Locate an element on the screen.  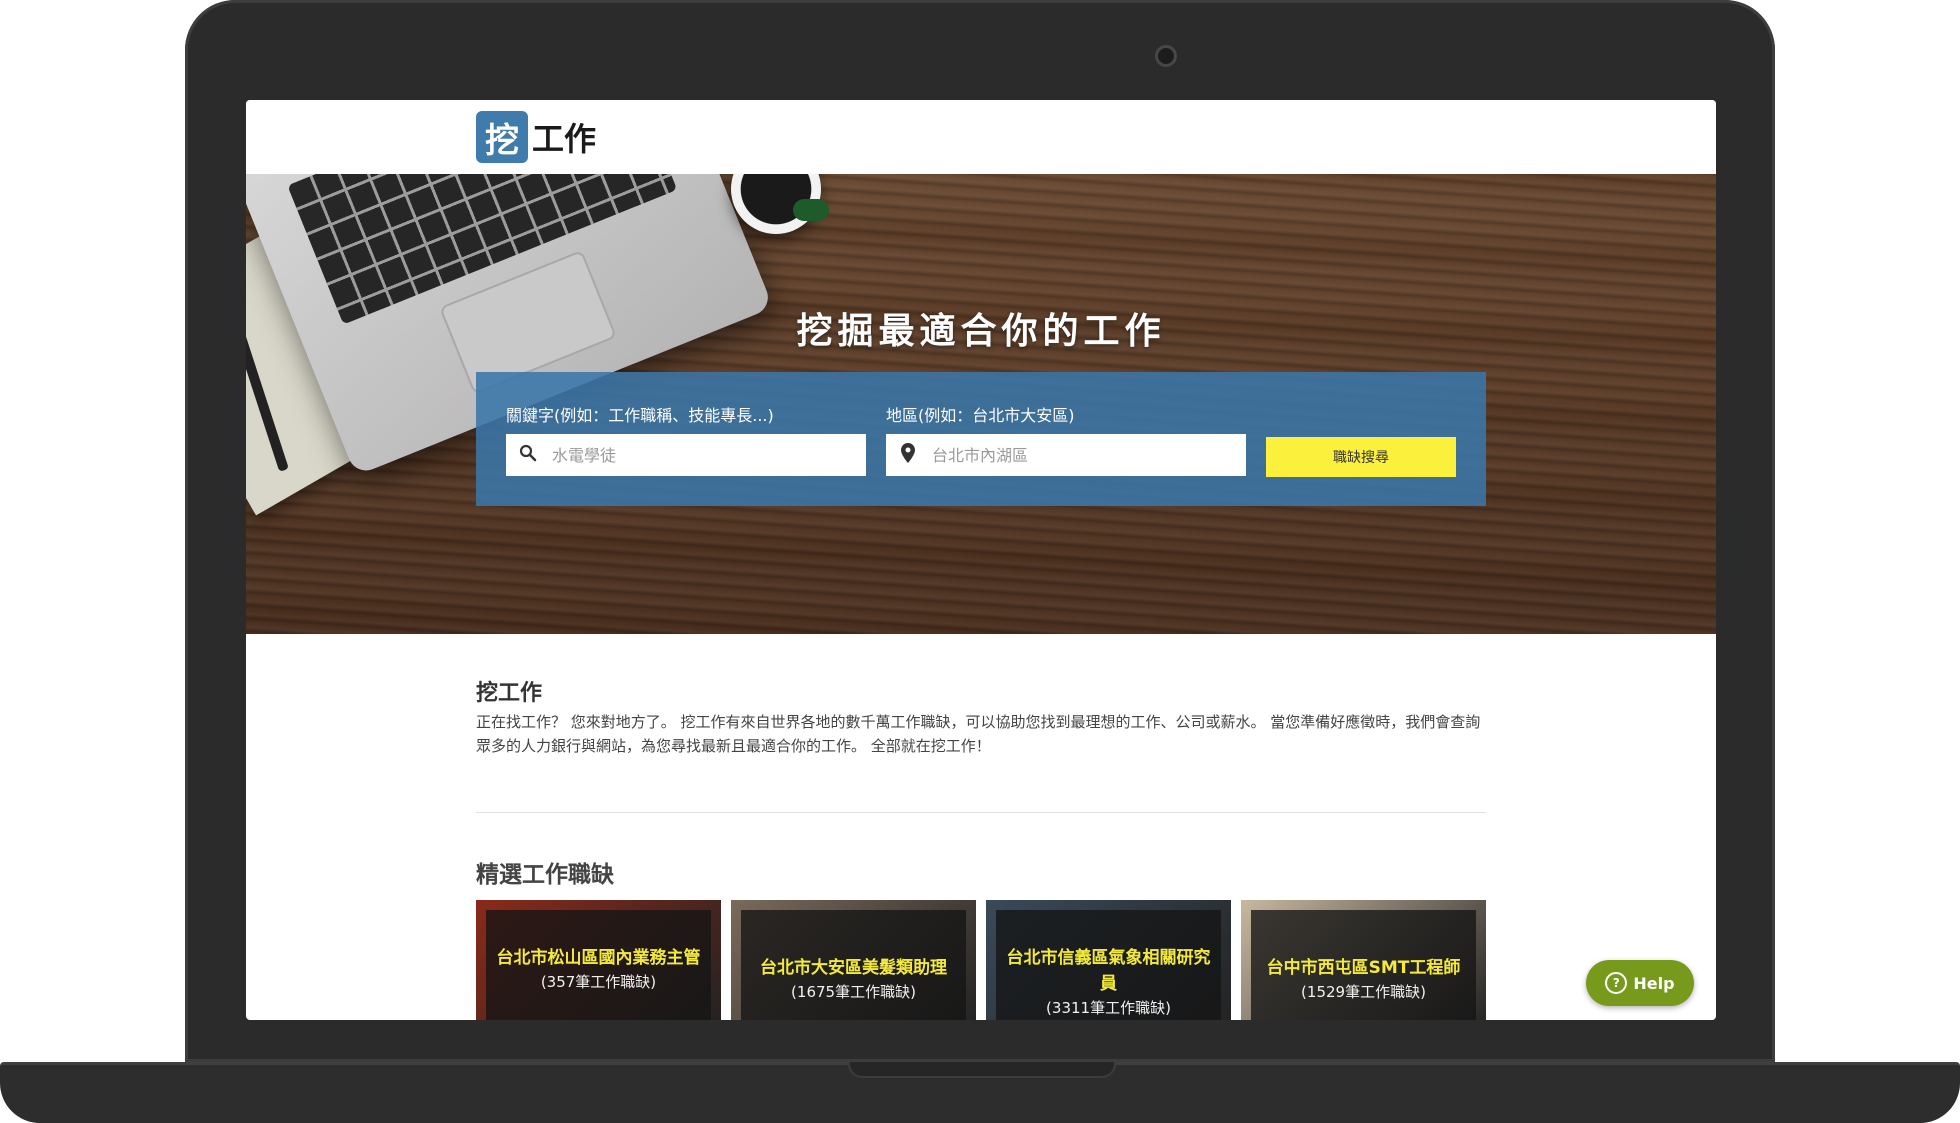
job-card-overlay: 台北市大安區美髮類助理 (1675筆工作職缺) is located at coordinates (853, 965).